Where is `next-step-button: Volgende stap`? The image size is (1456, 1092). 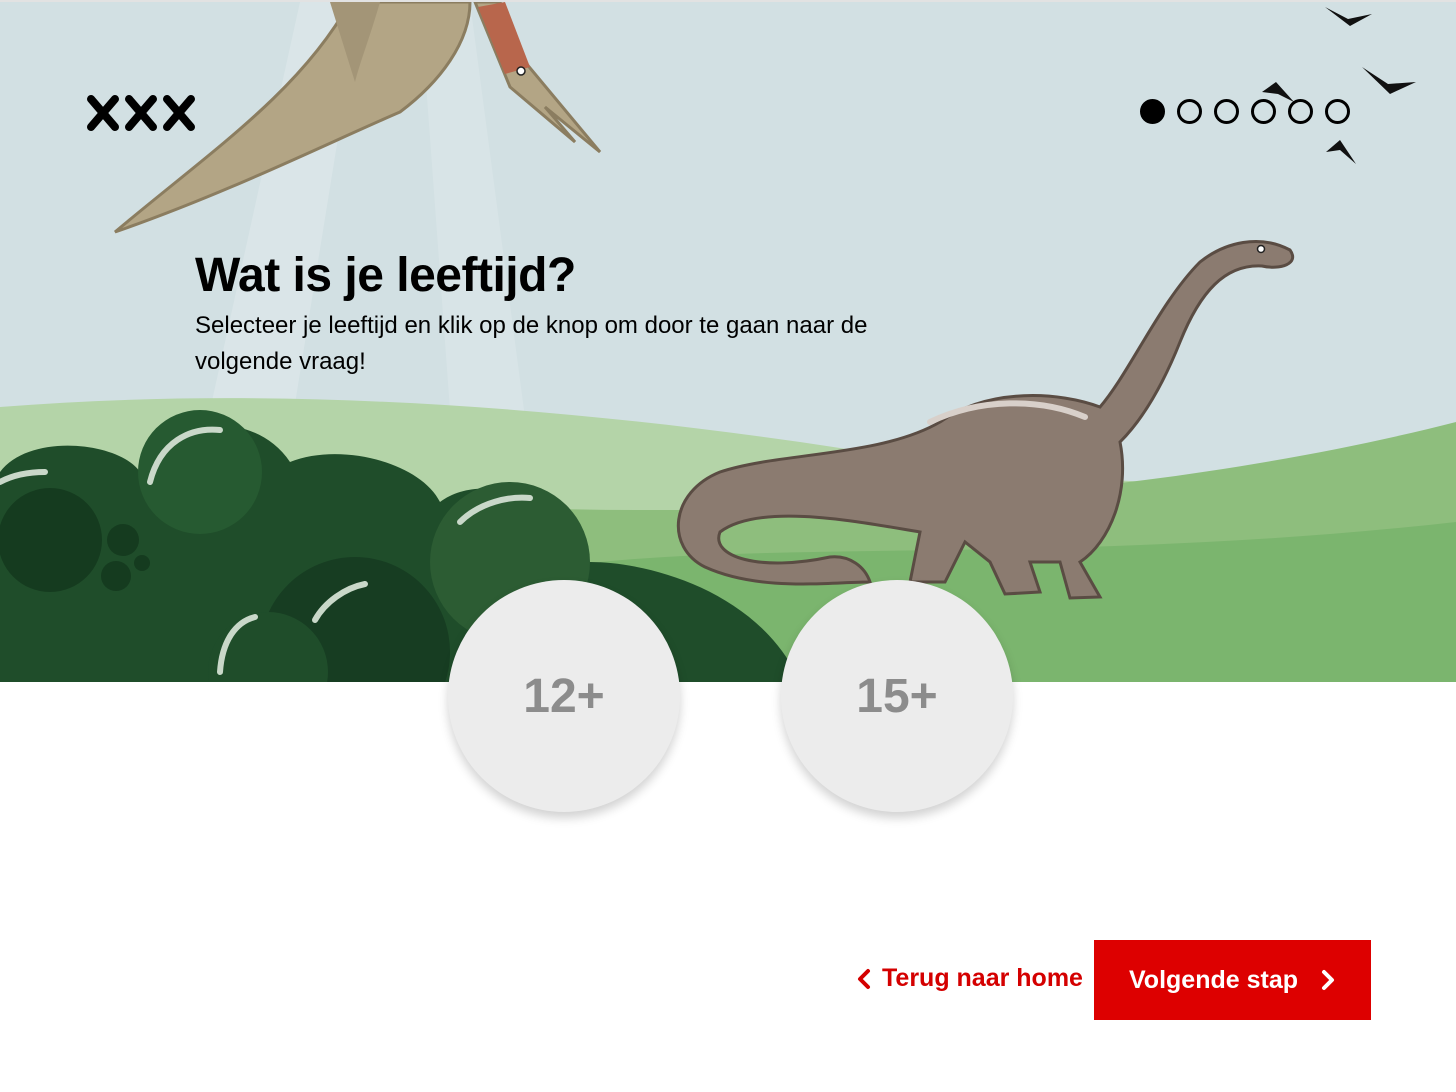
next-step-button: Volgende stap is located at coordinates (1232, 980).